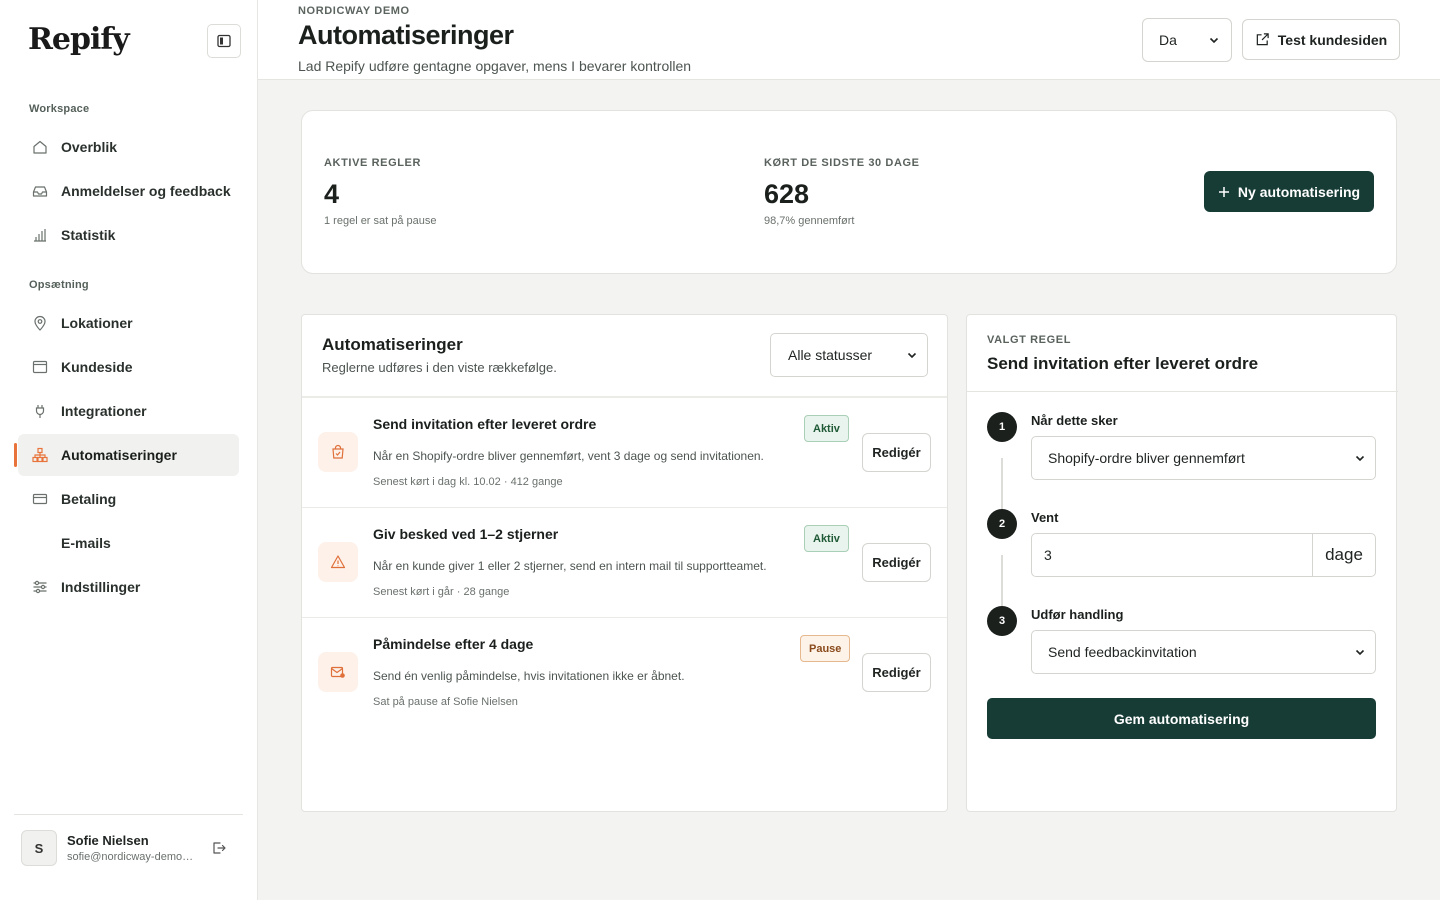 The width and height of the screenshot is (1440, 900). I want to click on sidebar-item-label: Statistik, so click(88, 235).